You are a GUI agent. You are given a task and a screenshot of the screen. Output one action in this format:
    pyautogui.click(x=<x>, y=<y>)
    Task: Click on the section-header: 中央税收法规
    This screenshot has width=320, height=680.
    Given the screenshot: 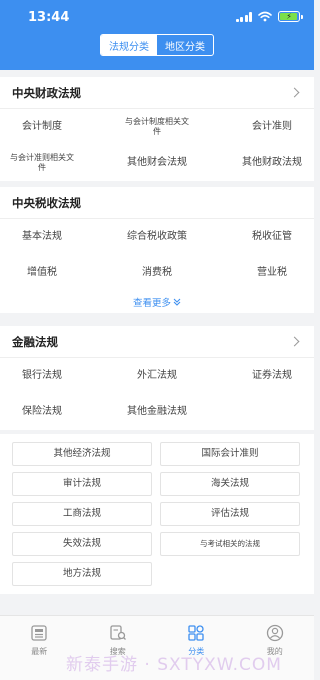 What is the action you would take?
    pyautogui.click(x=157, y=203)
    